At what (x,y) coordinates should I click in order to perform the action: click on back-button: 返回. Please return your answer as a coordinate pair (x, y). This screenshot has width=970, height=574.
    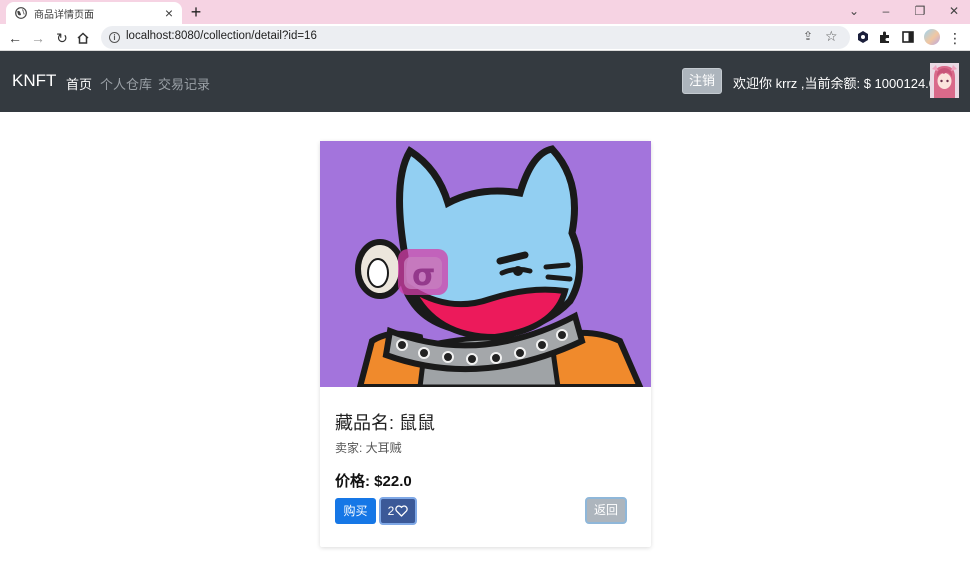
    Looking at the image, I should click on (606, 510).